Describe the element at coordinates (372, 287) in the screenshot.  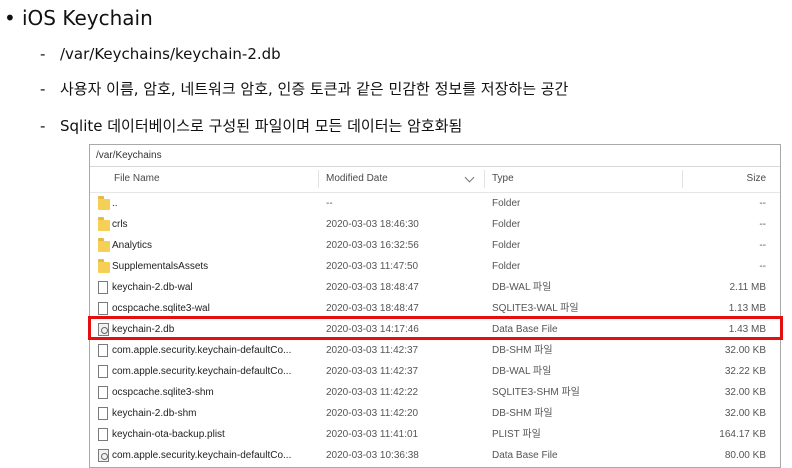
I see `modified-date: 2020-03-03 18:48:47` at that location.